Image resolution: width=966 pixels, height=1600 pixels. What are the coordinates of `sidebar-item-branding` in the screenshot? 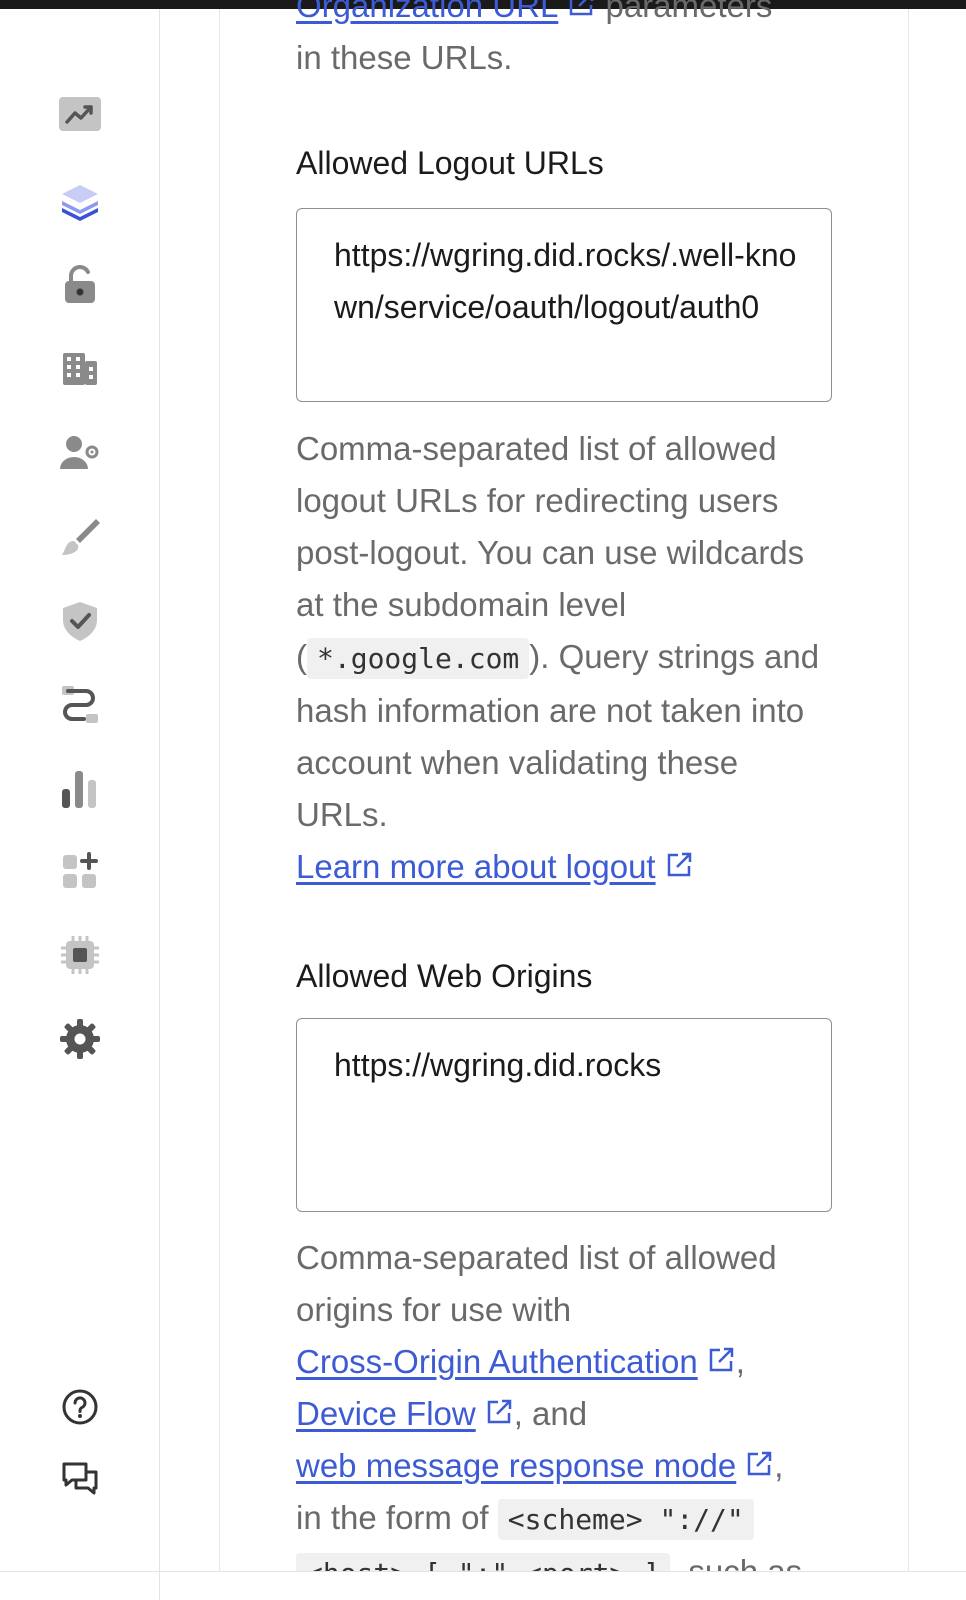 It's located at (80, 537).